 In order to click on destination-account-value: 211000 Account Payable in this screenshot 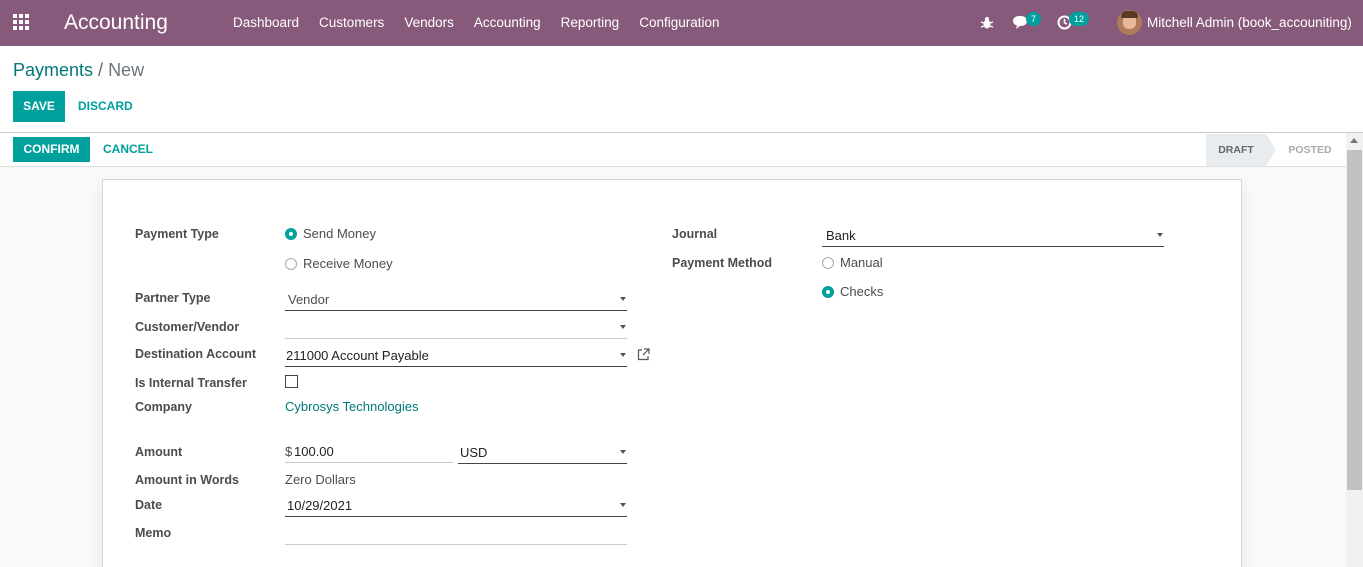, I will do `click(357, 355)`.